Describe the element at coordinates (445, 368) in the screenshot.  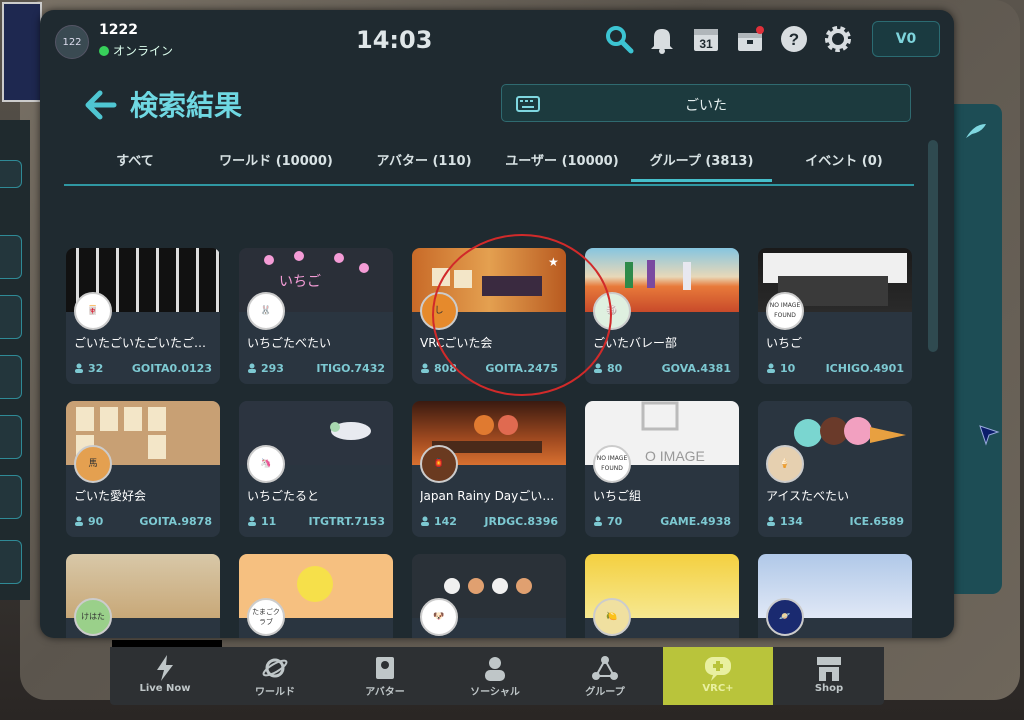
I see `member-count-value: 808` at that location.